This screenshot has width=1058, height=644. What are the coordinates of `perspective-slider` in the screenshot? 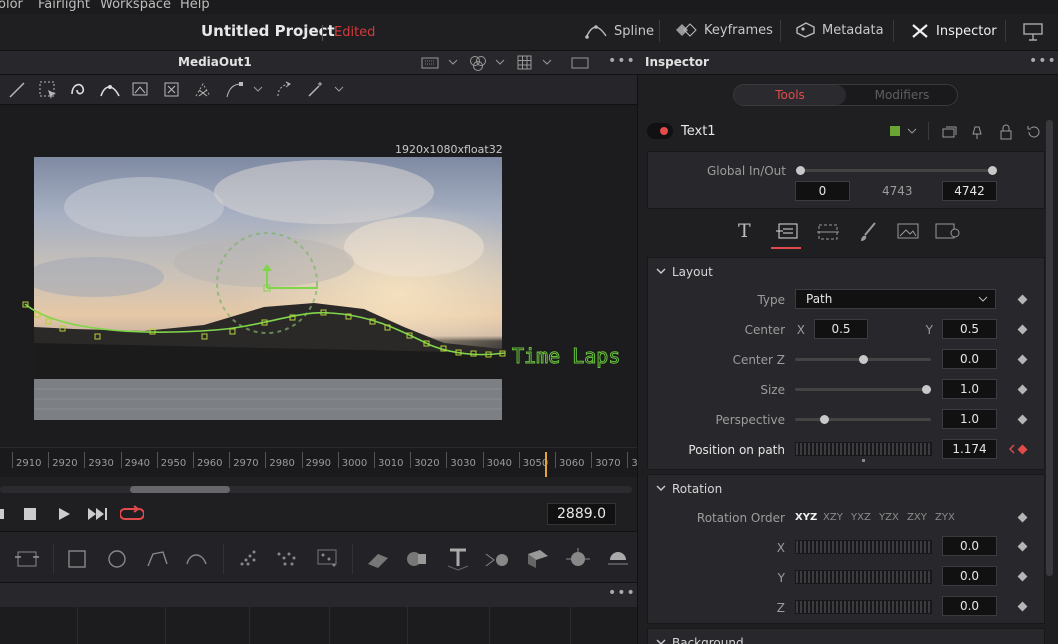 It's located at (863, 419).